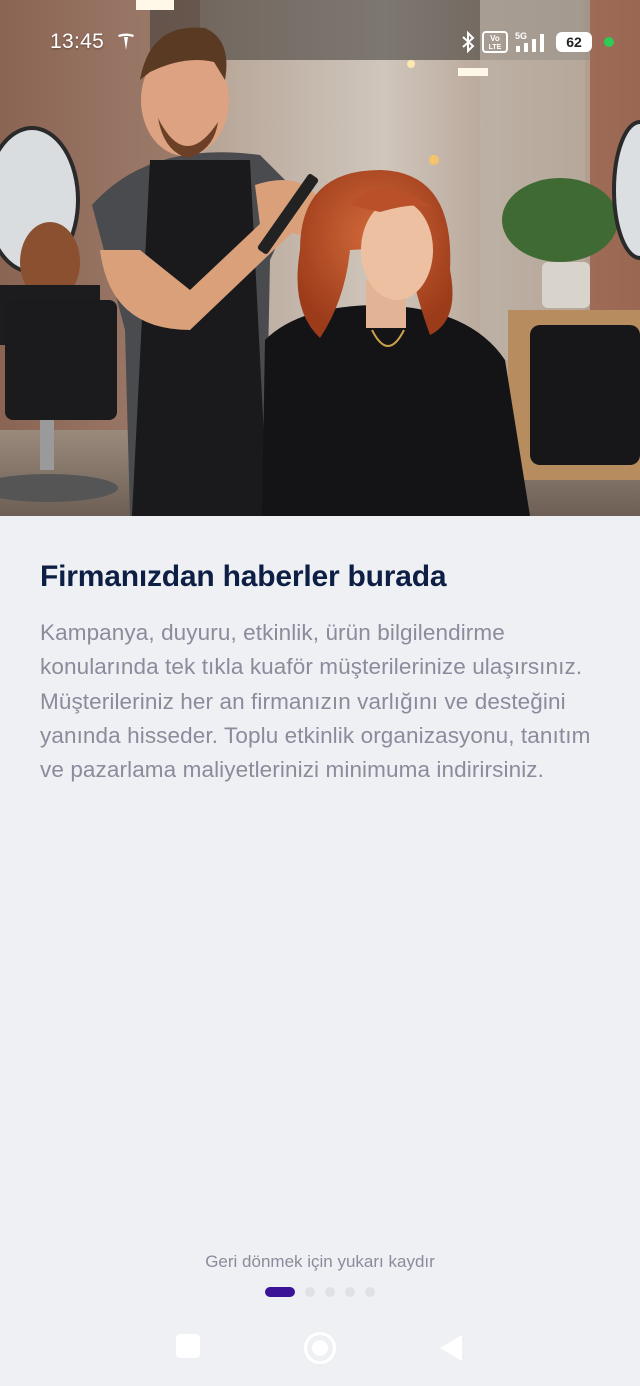 The height and width of the screenshot is (1386, 640). What do you see at coordinates (451, 1348) in the screenshot?
I see `triangle-back-icon` at bounding box center [451, 1348].